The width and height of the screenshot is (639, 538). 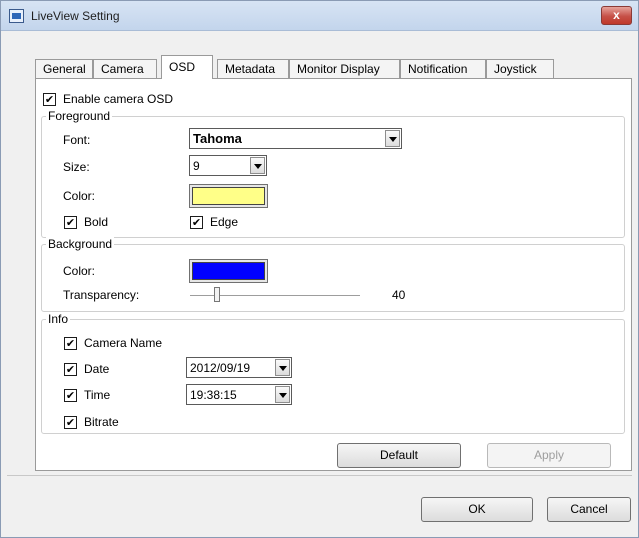 What do you see at coordinates (123, 343) in the screenshot?
I see `camera-name-label: Camera Name` at bounding box center [123, 343].